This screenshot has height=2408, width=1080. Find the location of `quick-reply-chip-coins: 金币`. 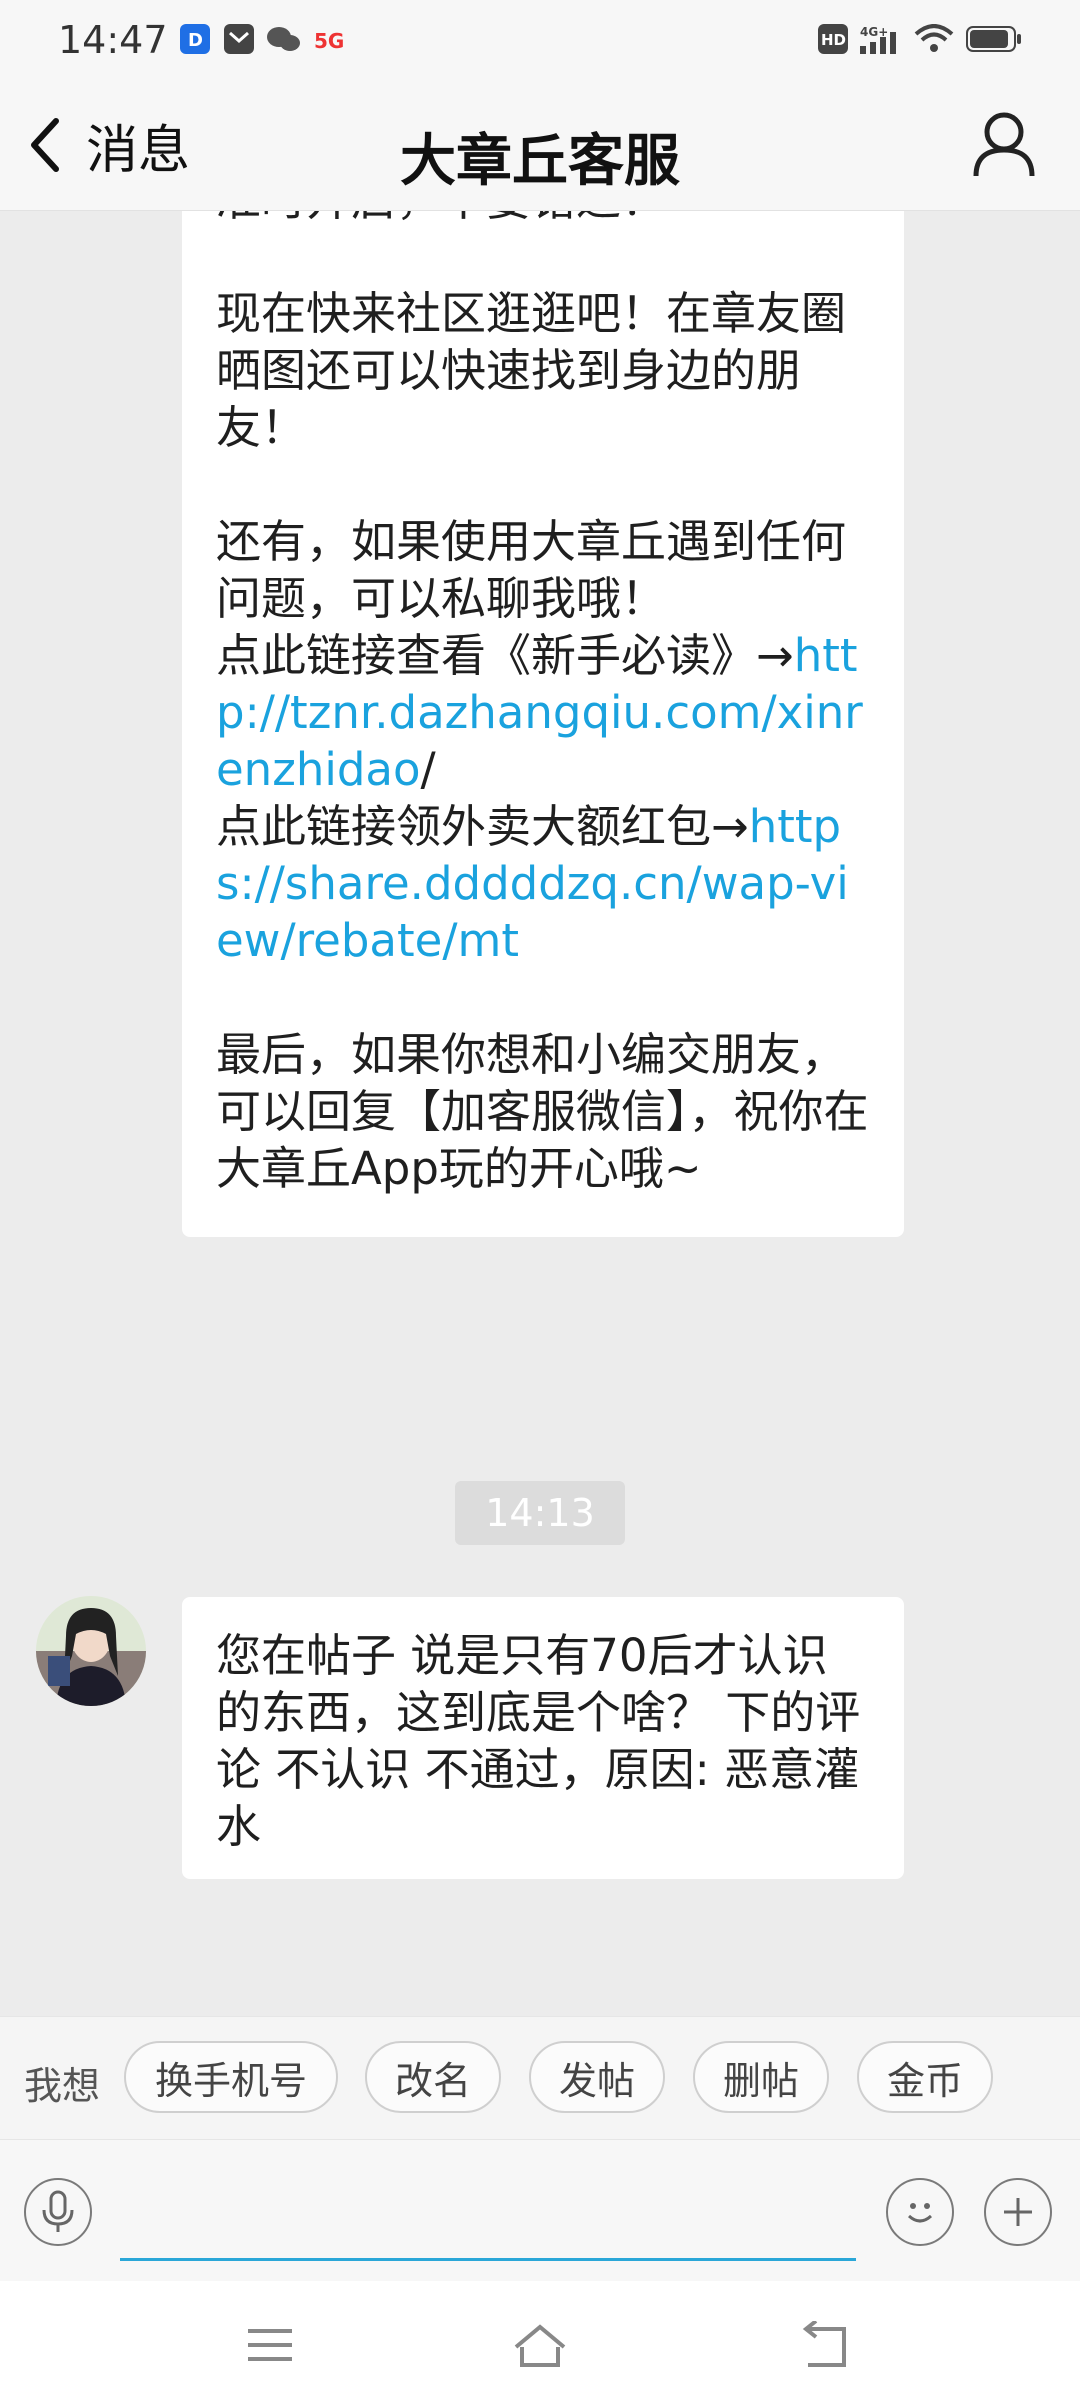

quick-reply-chip-coins: 金币 is located at coordinates (925, 2077).